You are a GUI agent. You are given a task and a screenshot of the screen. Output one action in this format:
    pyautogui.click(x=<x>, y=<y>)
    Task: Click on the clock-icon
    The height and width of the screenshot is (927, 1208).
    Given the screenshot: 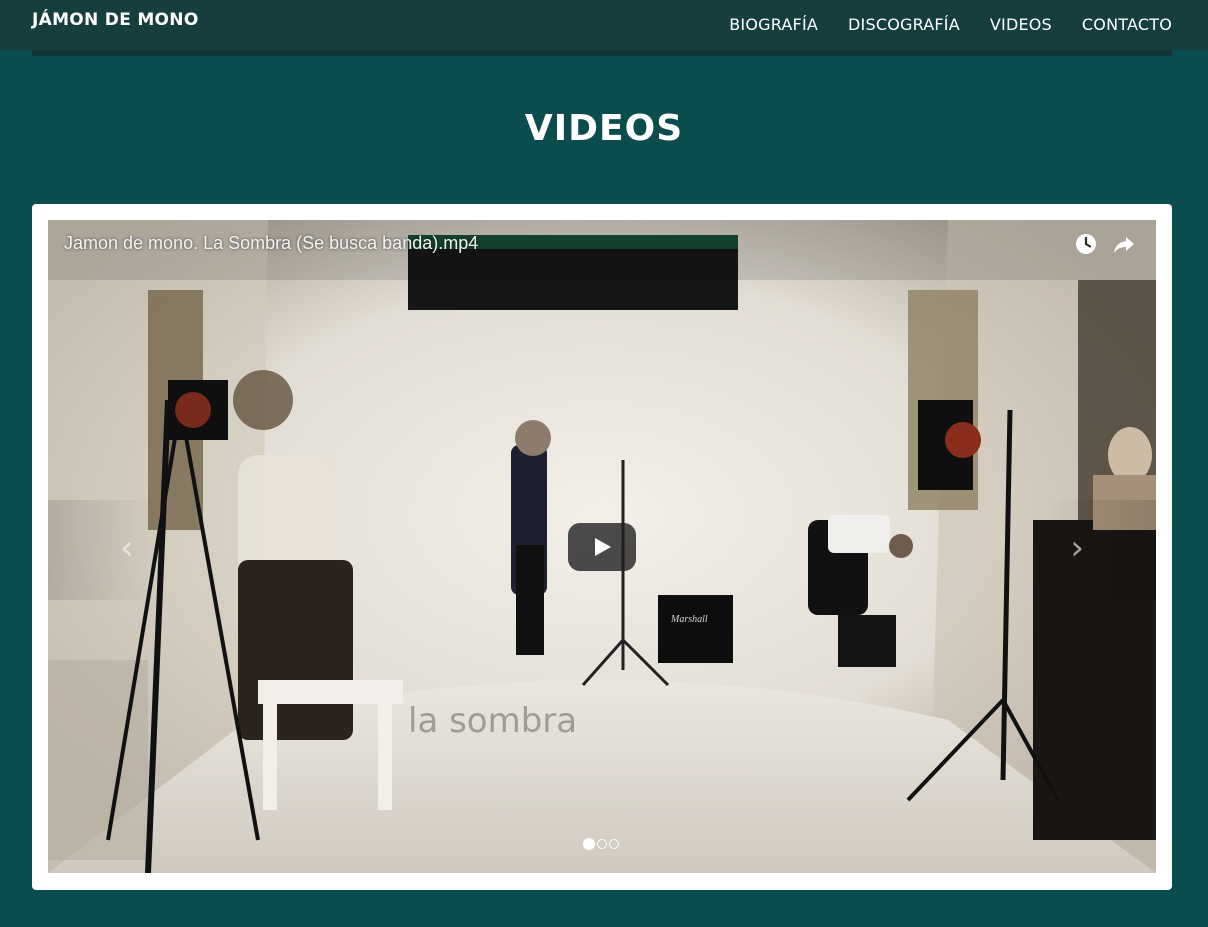 What is the action you would take?
    pyautogui.click(x=1086, y=244)
    